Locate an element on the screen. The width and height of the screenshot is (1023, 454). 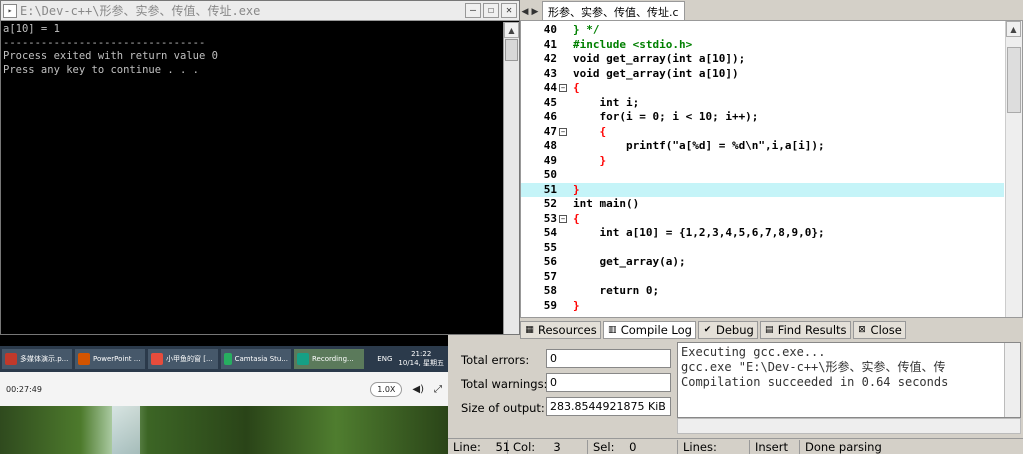
code-text: void get_array(int a[10]) is located at coordinates (656, 73).